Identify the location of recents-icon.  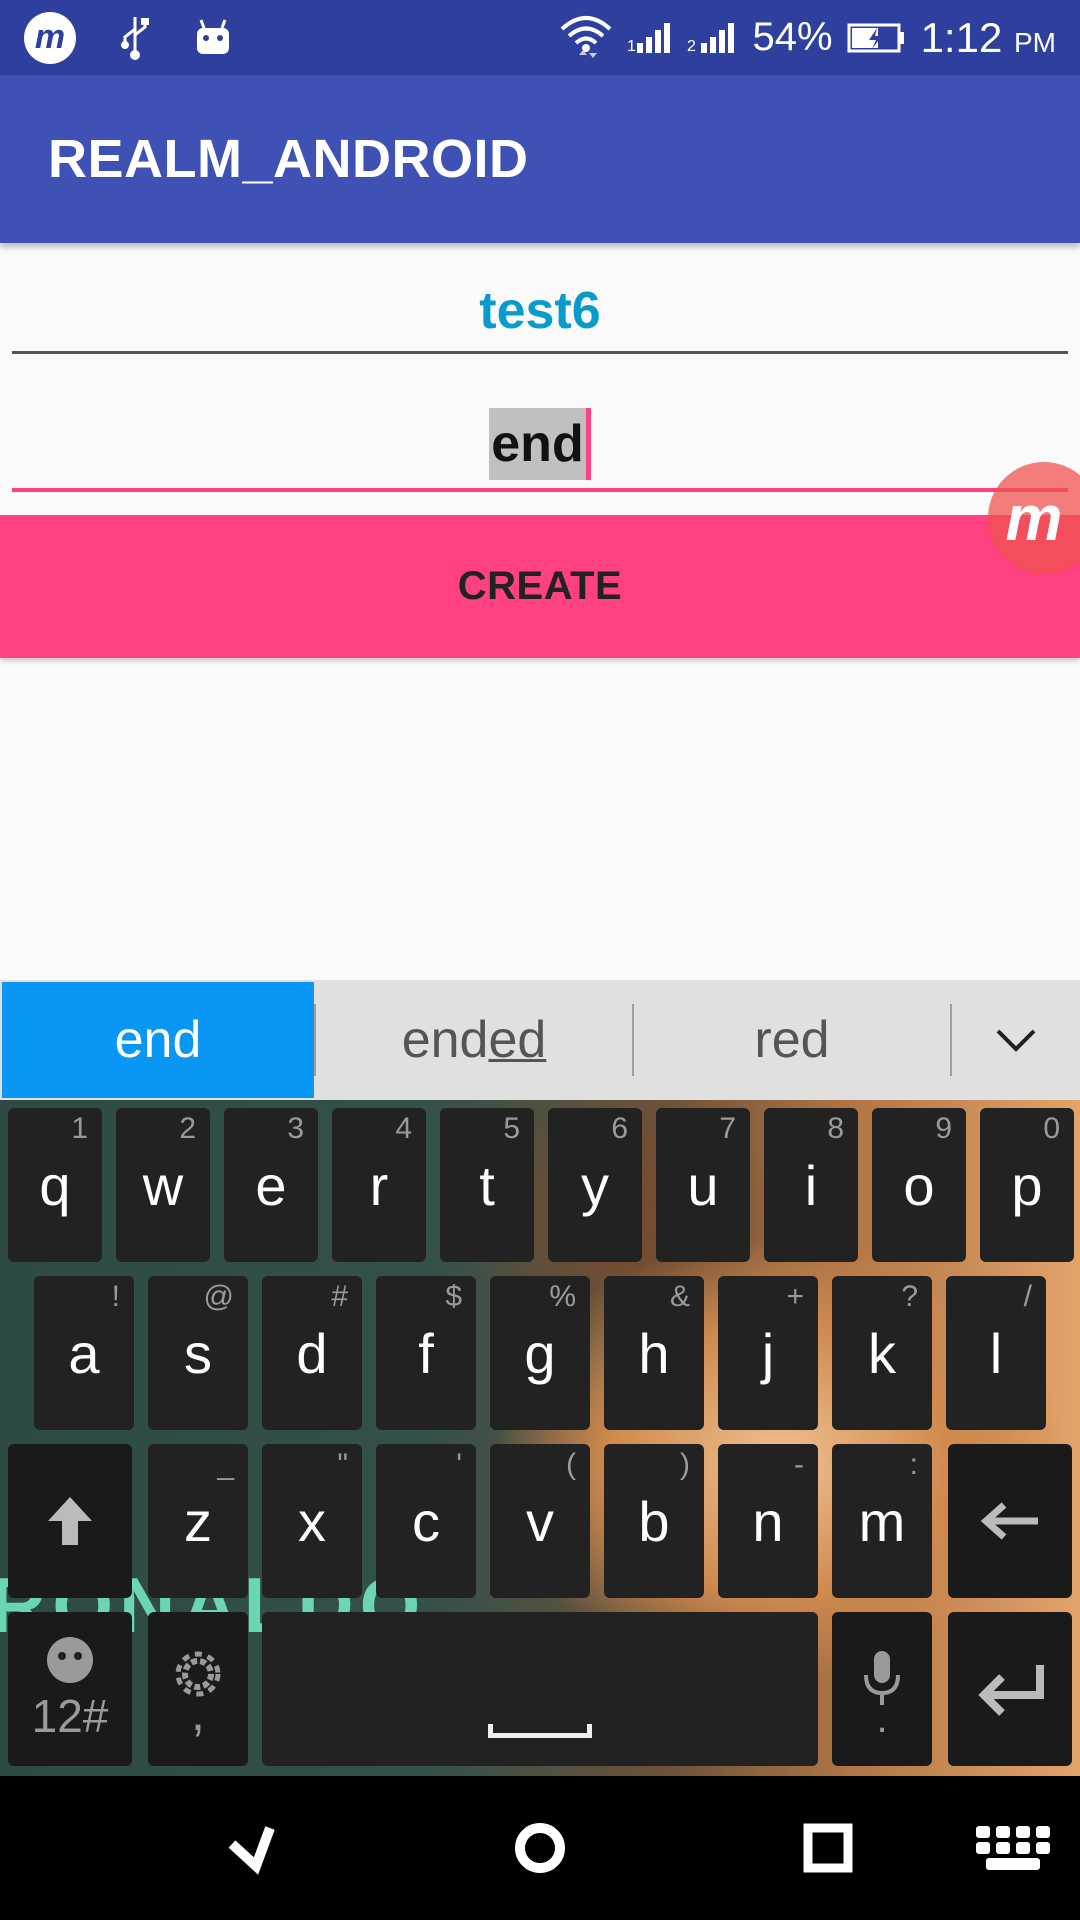
(828, 1848).